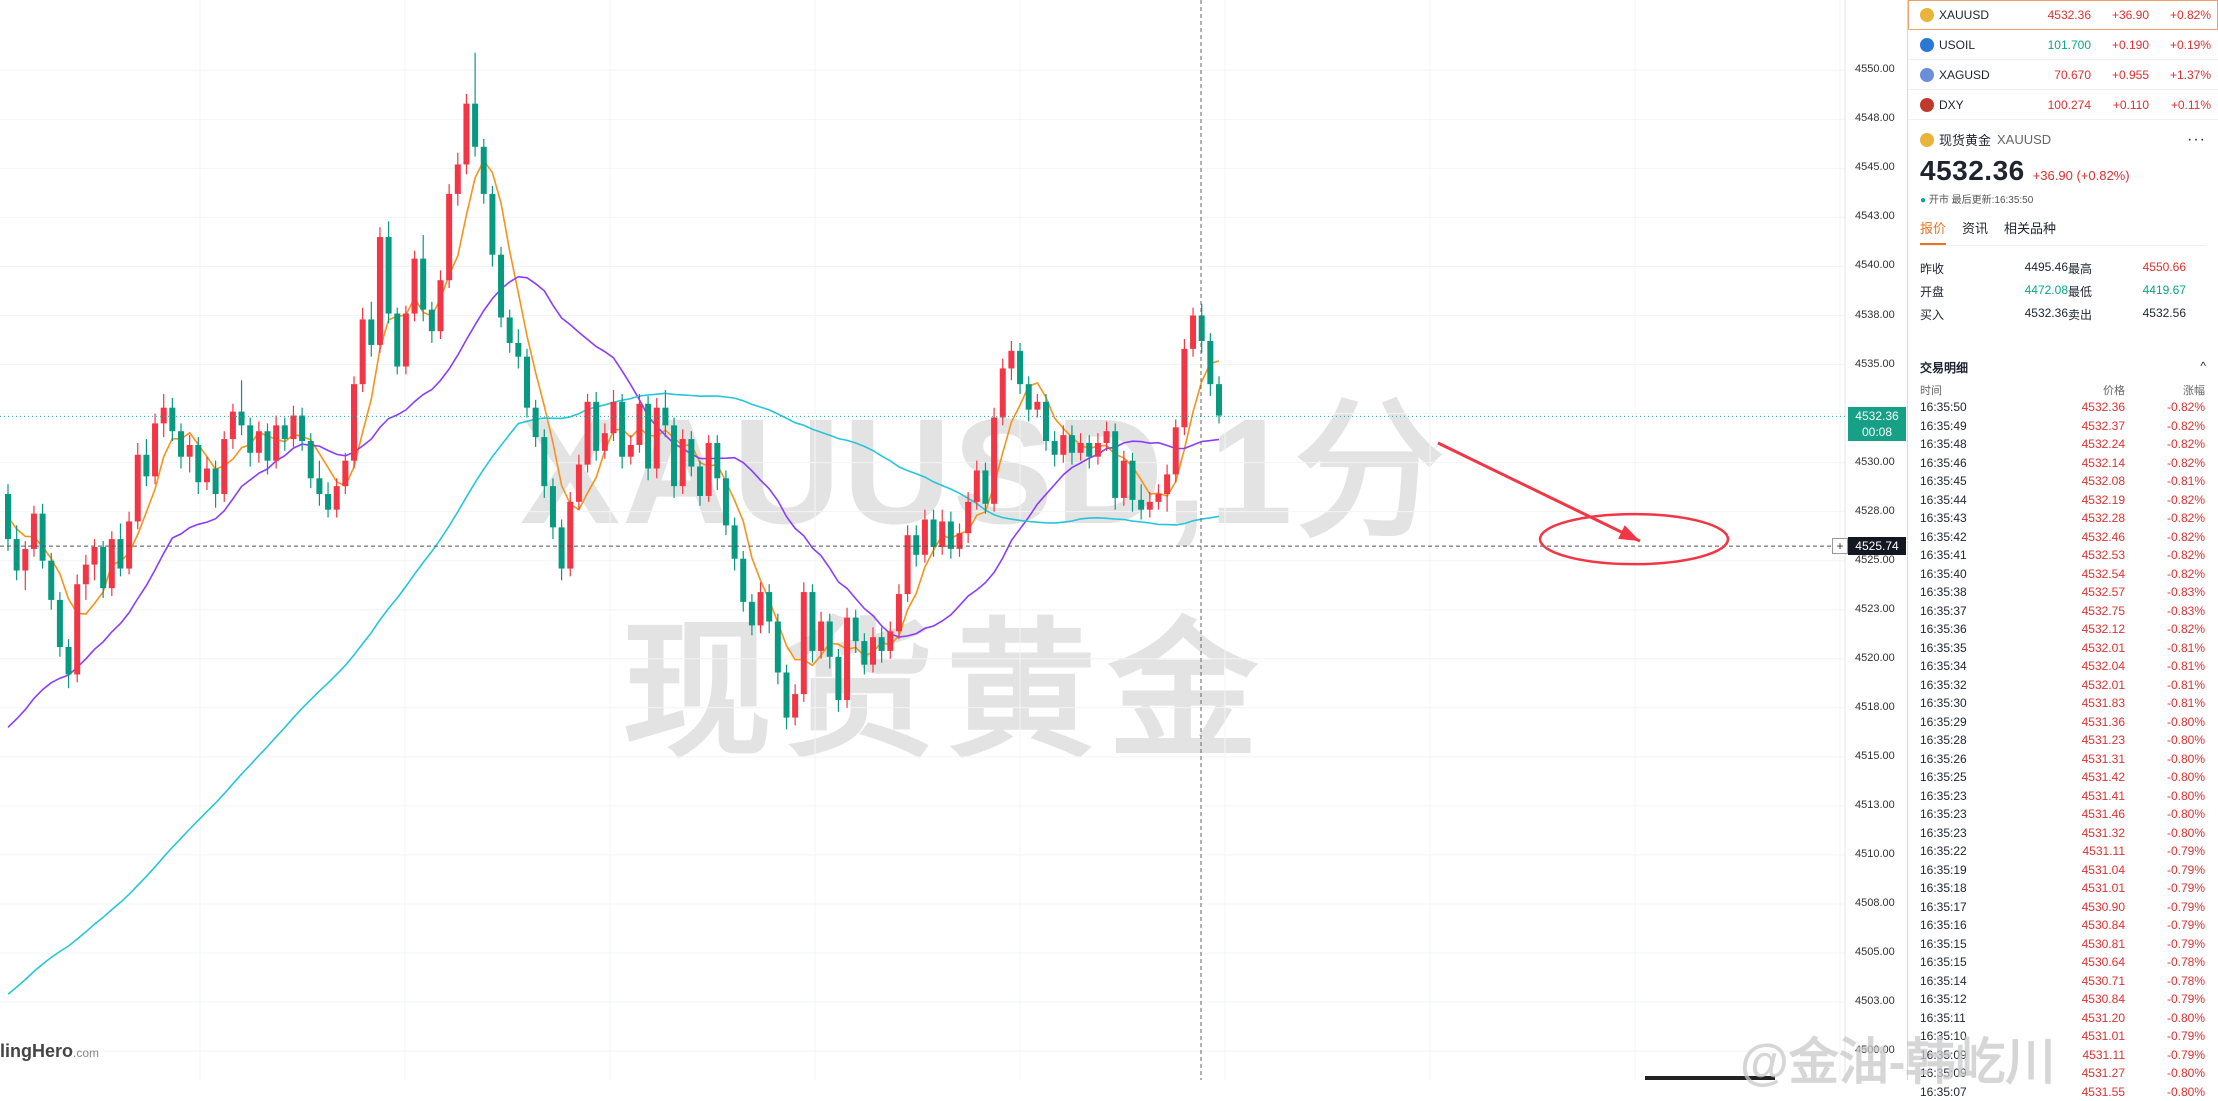 The image size is (2218, 1101). Describe the element at coordinates (2063, 45) in the screenshot. I see `watchlist-row-usoil: USOIL101.700+0.190+0.19%` at that location.